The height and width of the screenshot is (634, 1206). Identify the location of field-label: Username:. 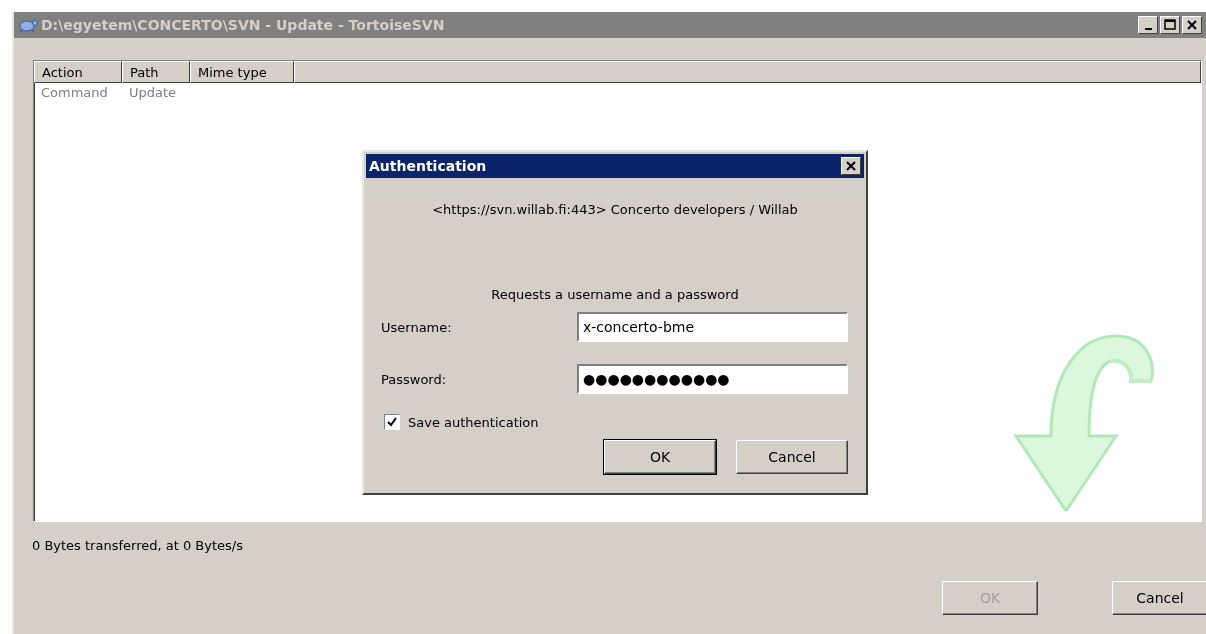
(417, 327).